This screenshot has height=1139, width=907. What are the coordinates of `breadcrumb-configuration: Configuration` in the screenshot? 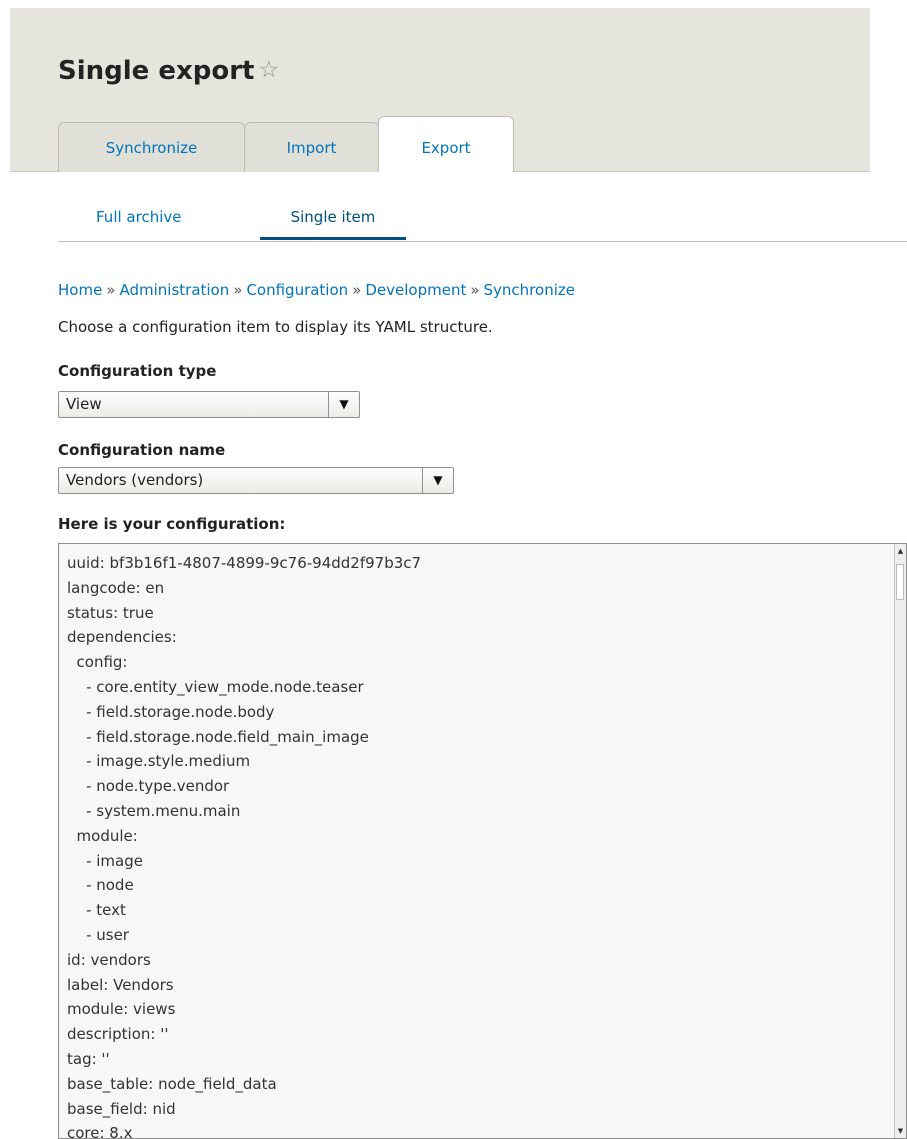 It's located at (297, 290).